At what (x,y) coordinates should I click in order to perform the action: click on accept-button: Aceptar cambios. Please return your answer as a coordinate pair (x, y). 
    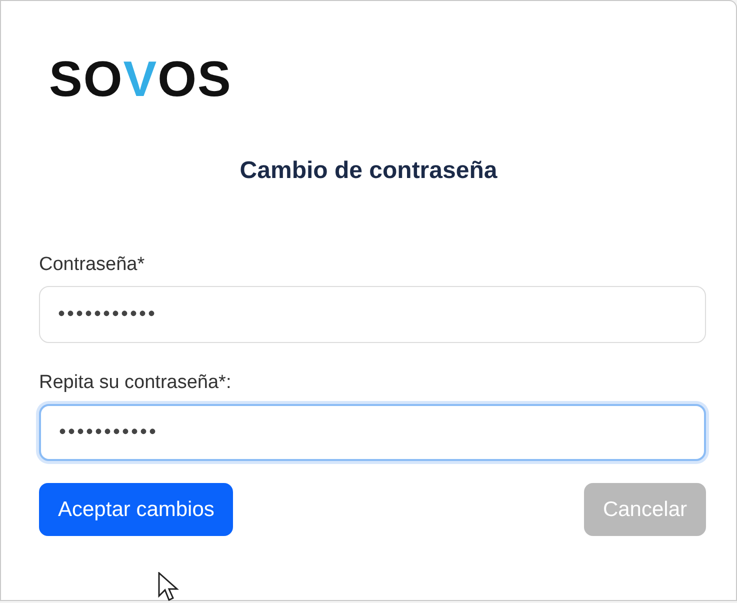
    Looking at the image, I should click on (136, 509).